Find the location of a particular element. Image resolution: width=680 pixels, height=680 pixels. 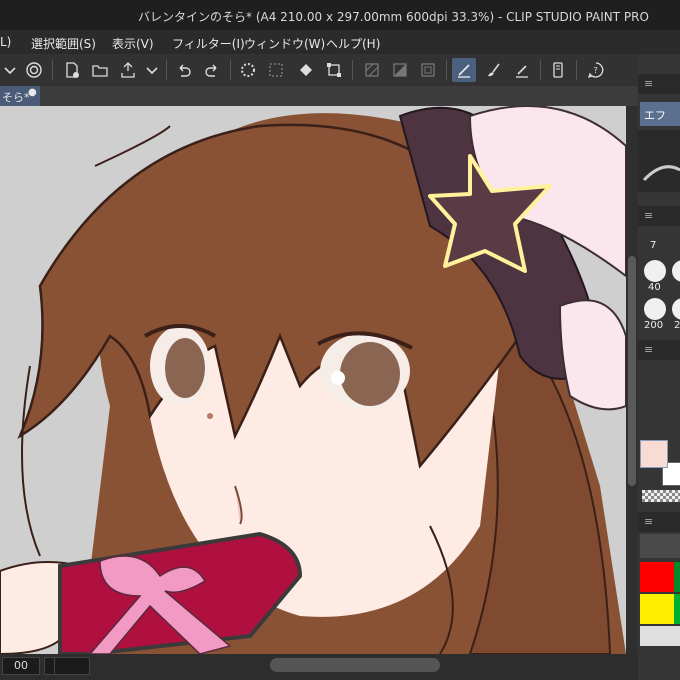

transform-icon is located at coordinates (334, 70).